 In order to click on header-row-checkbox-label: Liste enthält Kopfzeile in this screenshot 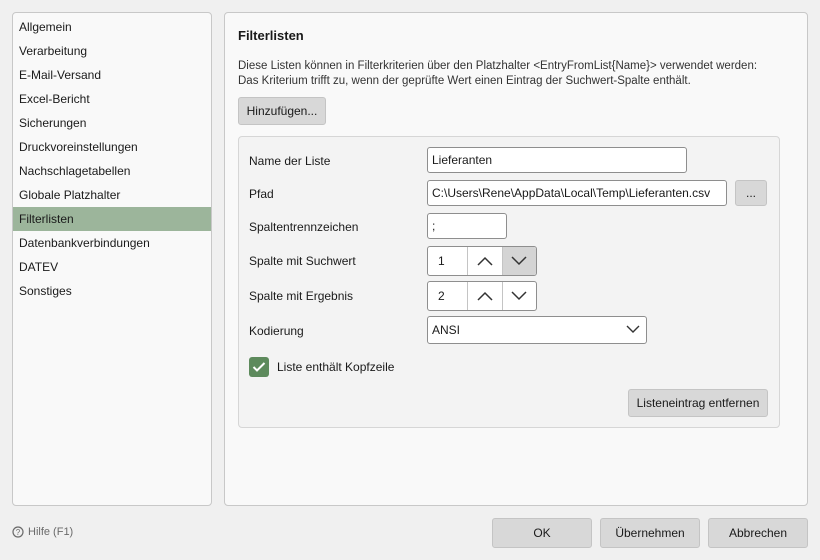, I will do `click(335, 367)`.